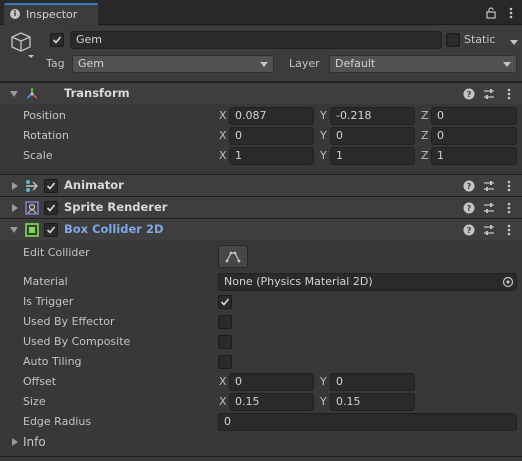 The width and height of the screenshot is (522, 461). I want to click on position-x-field: 0.087, so click(271, 116).